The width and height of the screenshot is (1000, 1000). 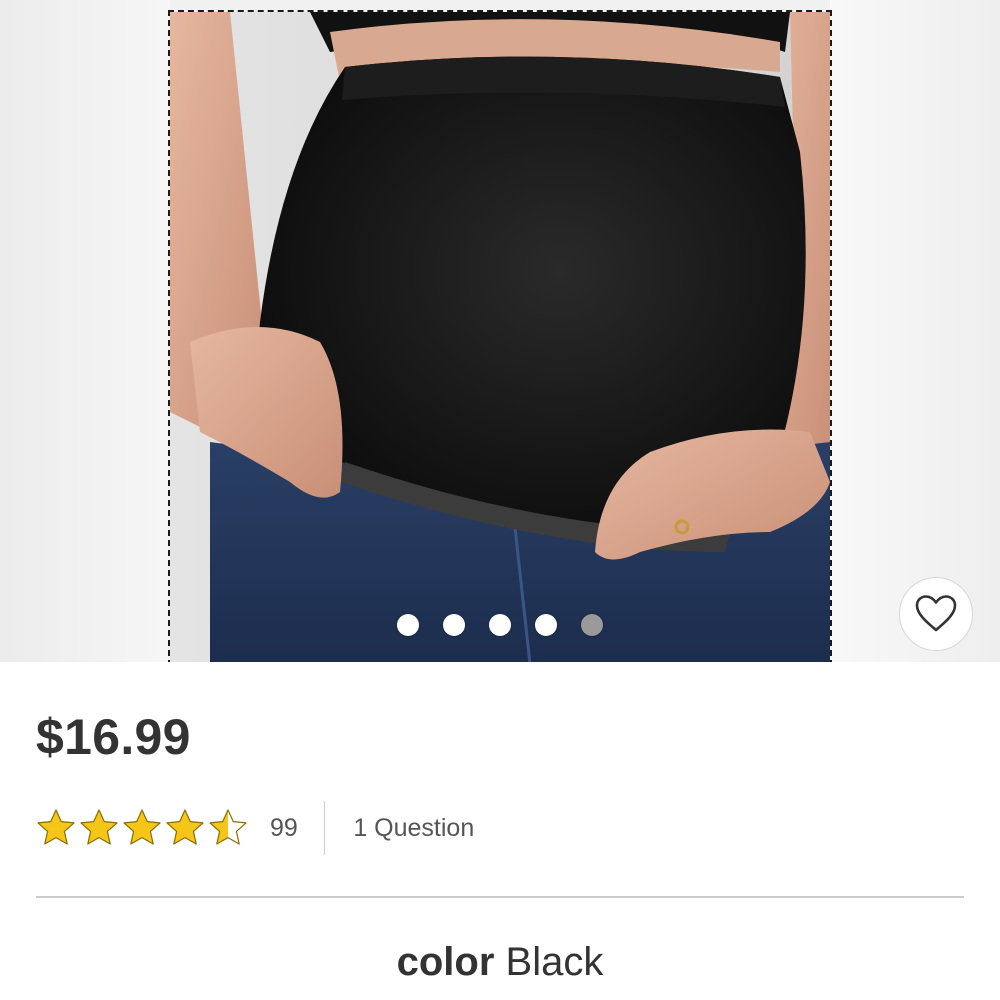 What do you see at coordinates (500, 897) in the screenshot?
I see `section-divider` at bounding box center [500, 897].